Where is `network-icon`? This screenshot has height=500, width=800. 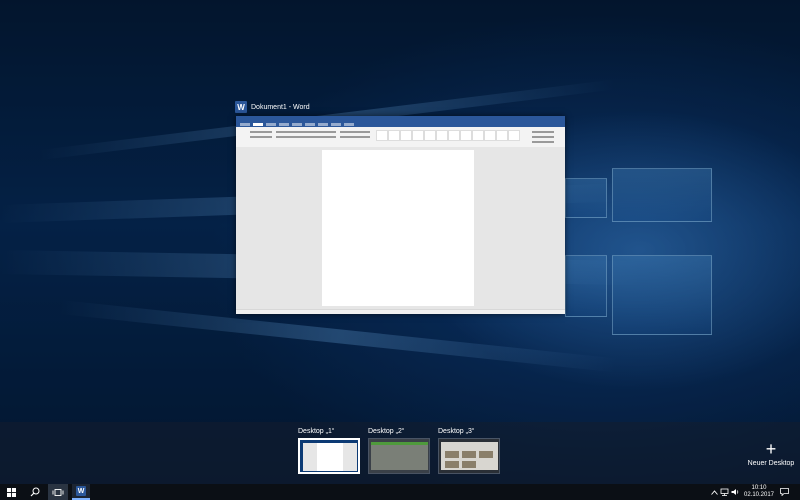 network-icon is located at coordinates (725, 492).